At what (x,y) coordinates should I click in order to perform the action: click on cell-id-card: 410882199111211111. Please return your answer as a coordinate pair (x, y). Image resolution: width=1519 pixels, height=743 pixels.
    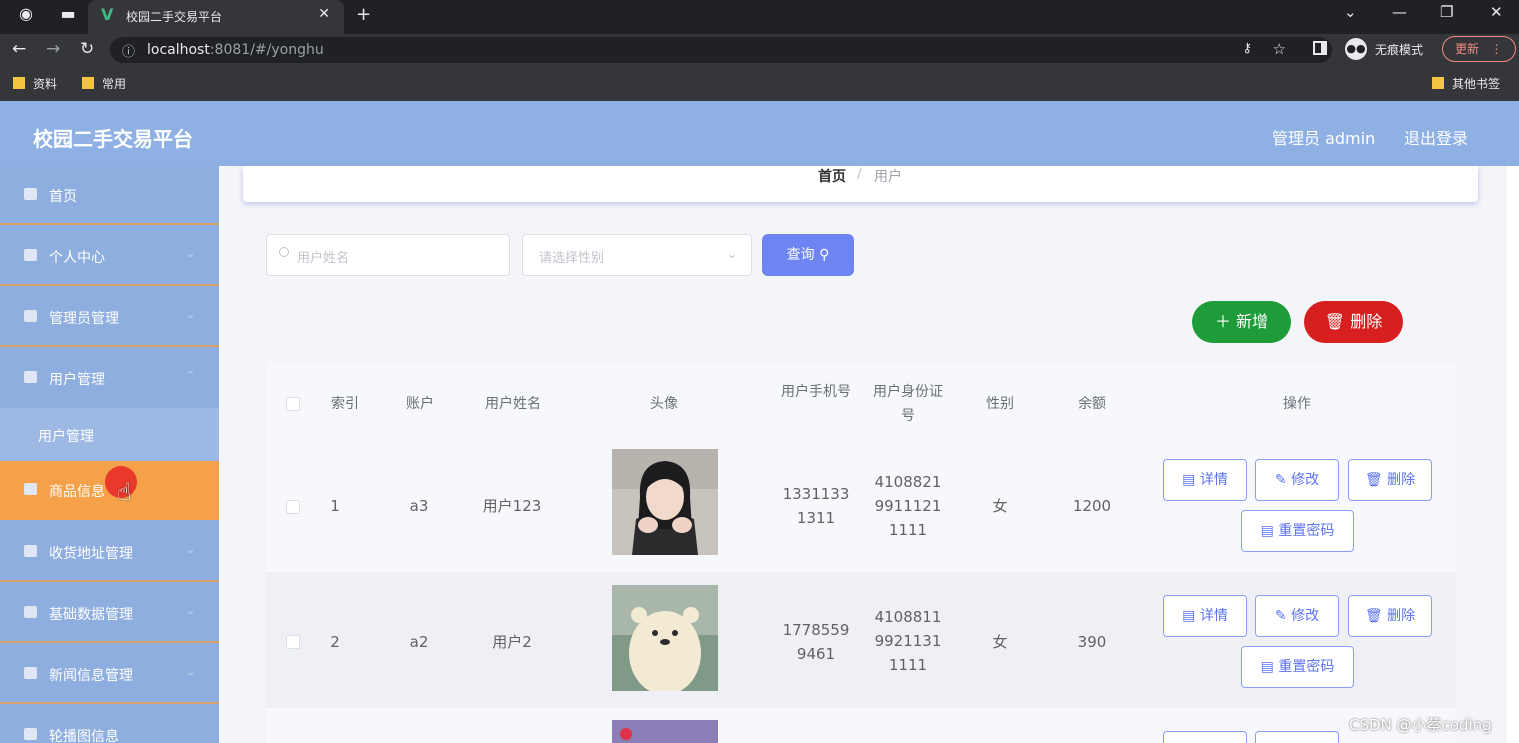
    Looking at the image, I should click on (908, 506).